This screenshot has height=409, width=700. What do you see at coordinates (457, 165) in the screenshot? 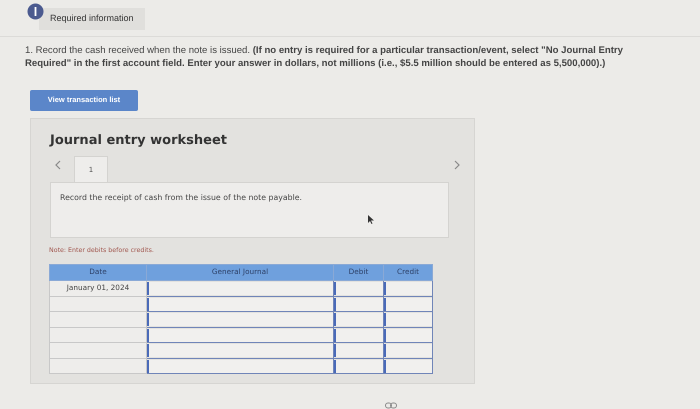
I see `chevron-right-icon` at bounding box center [457, 165].